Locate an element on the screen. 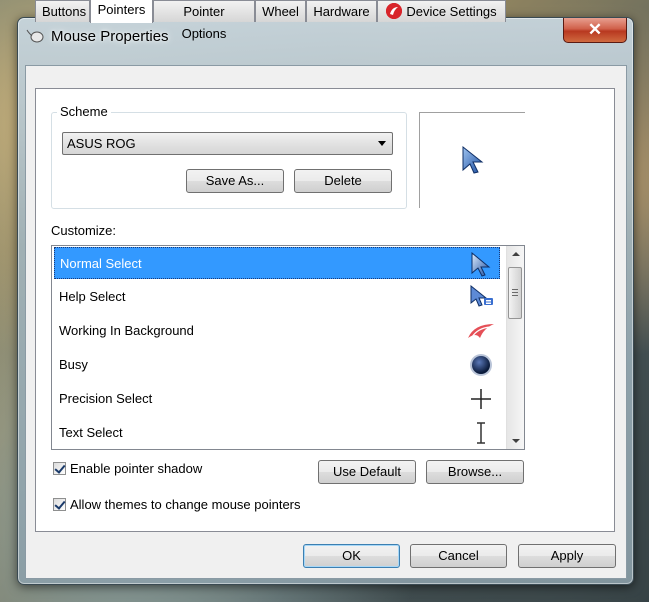 Image resolution: width=649 pixels, height=602 pixels. tab-pointer-options: Pointer Options is located at coordinates (204, 20).